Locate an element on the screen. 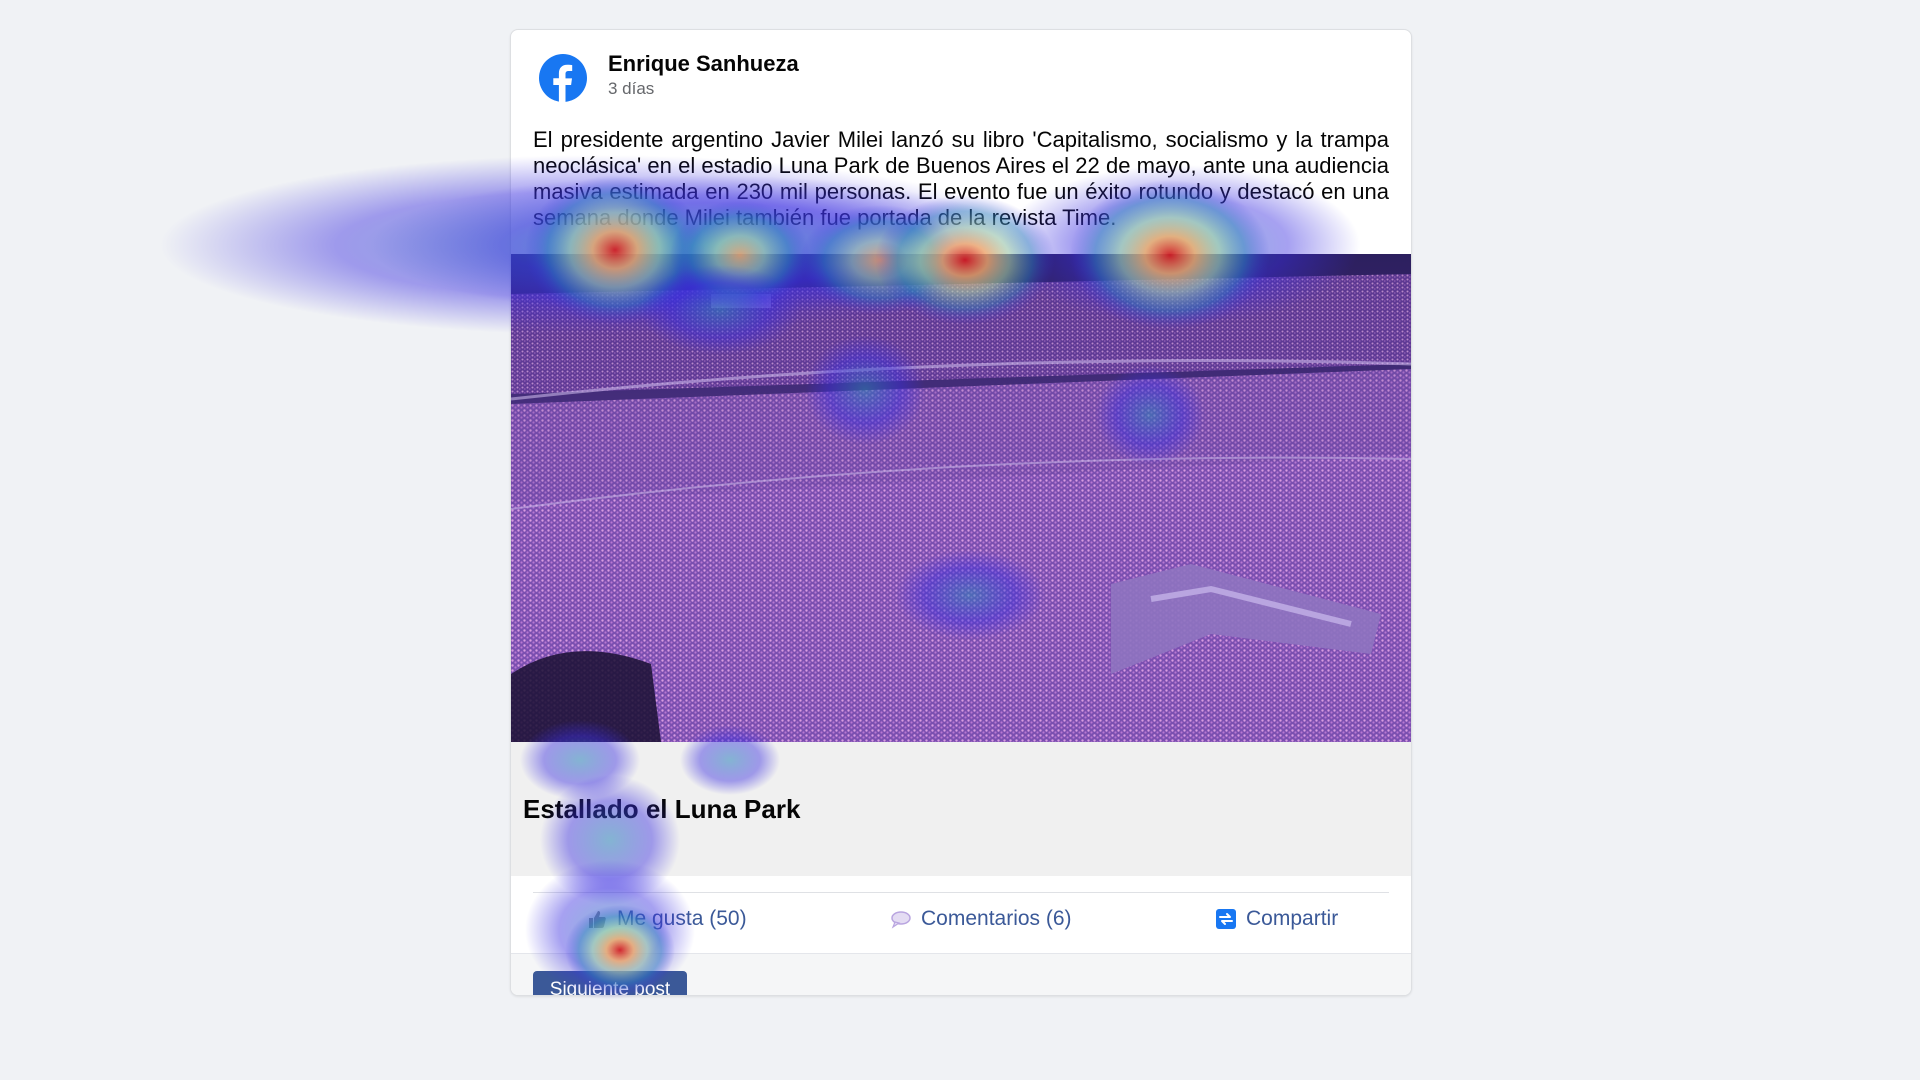 Image resolution: width=1920 pixels, height=1080 pixels. like-label: Me gusta (50) is located at coordinates (682, 918).